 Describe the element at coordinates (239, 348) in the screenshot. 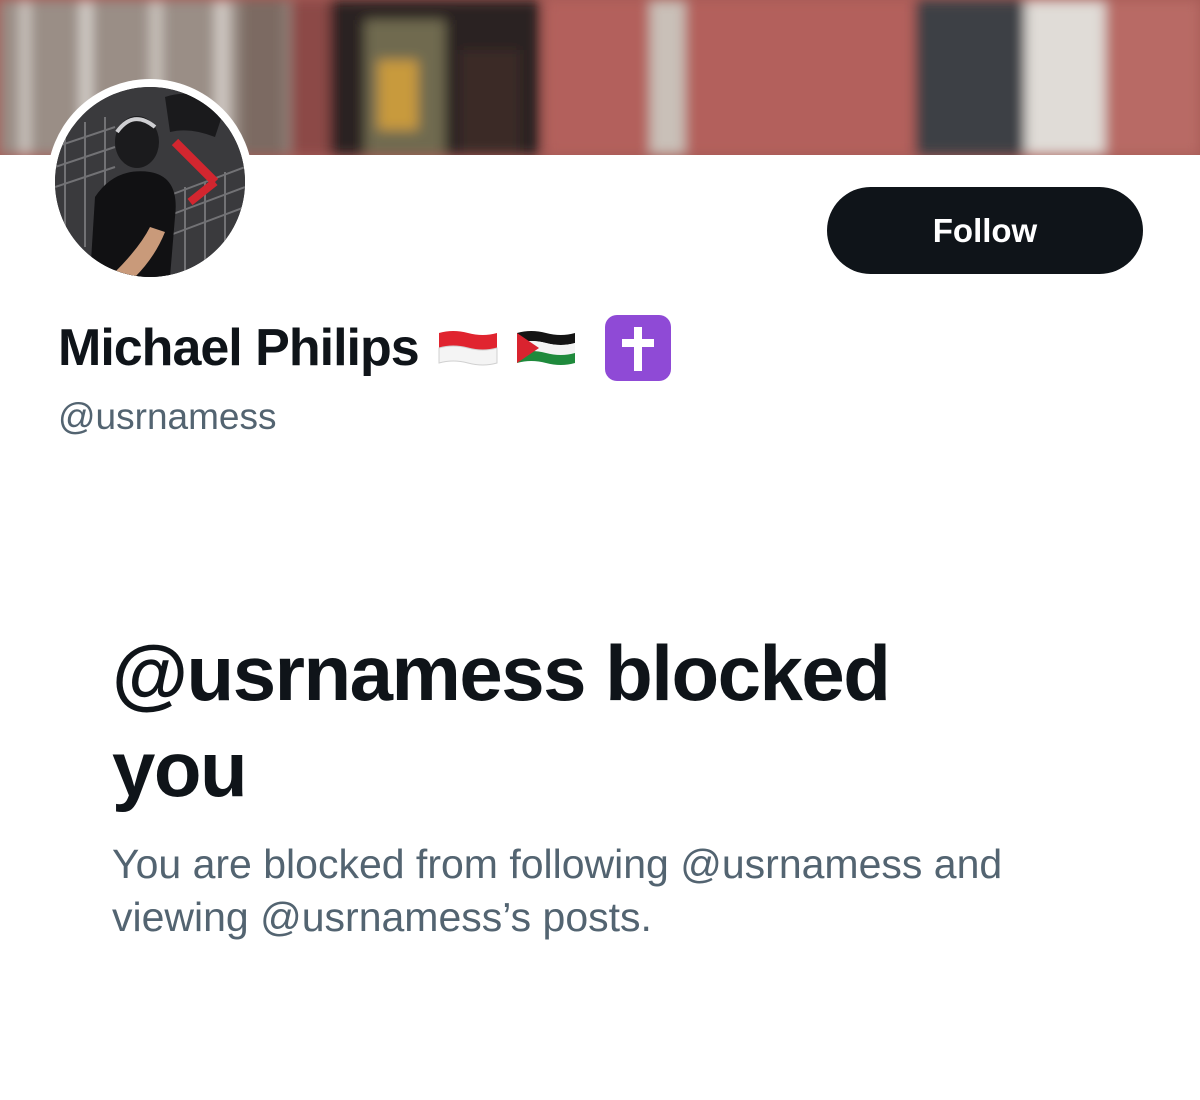

I see `display-name: Michael Philips` at that location.